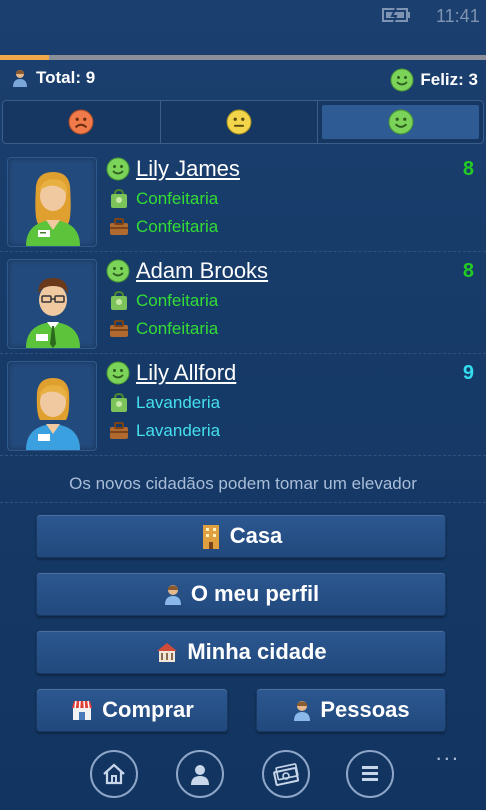  I want to click on citizen-name-line: Adam Brooks, so click(187, 271).